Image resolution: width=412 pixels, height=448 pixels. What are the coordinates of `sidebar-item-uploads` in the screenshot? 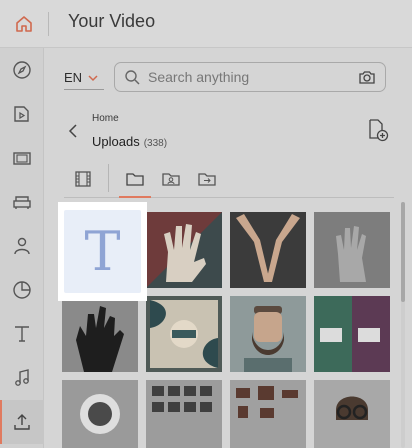 It's located at (22, 422).